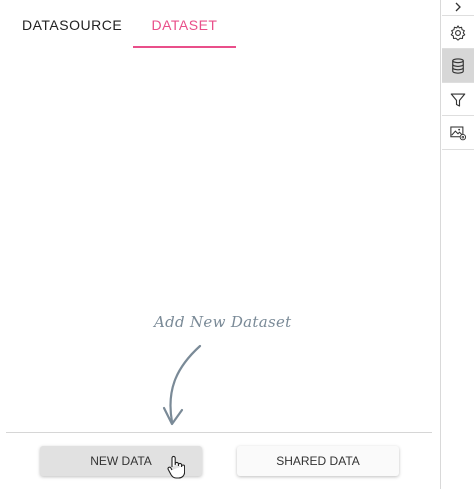 This screenshot has width=474, height=489. I want to click on filter-icon, so click(458, 99).